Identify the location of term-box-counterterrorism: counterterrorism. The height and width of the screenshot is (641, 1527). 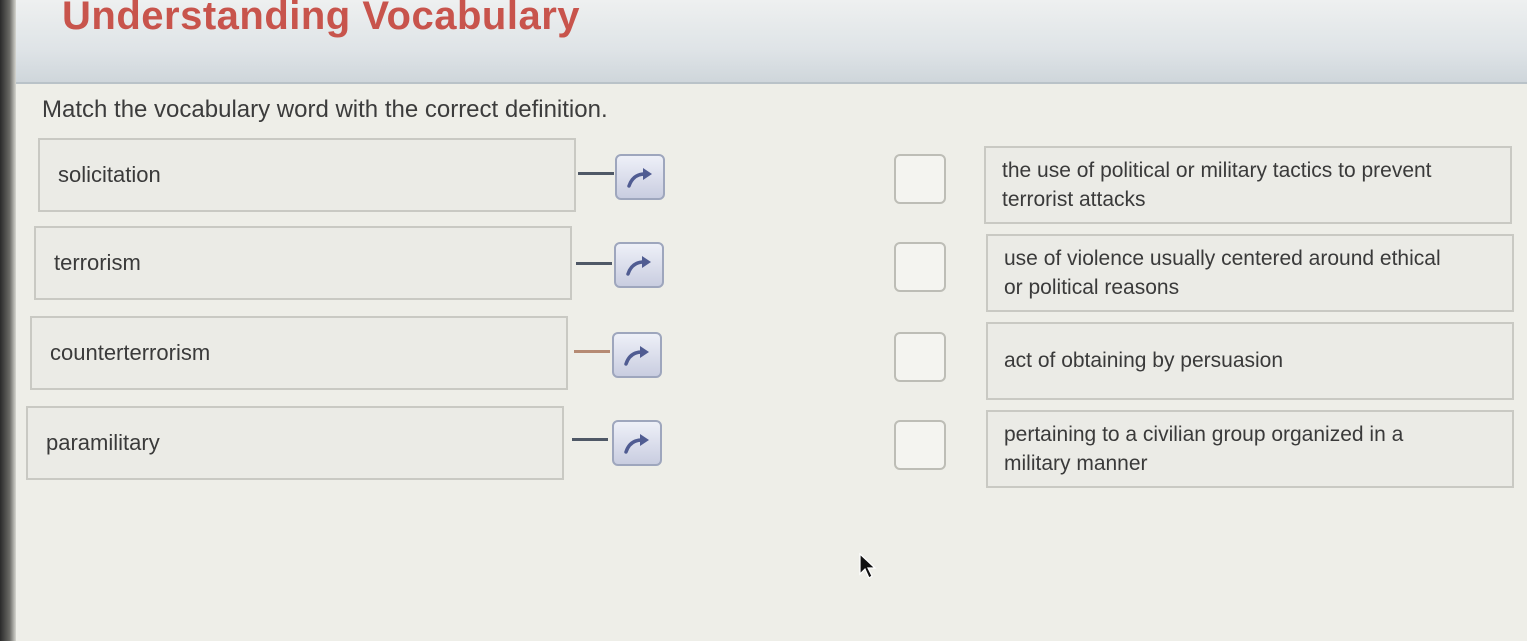
(299, 353).